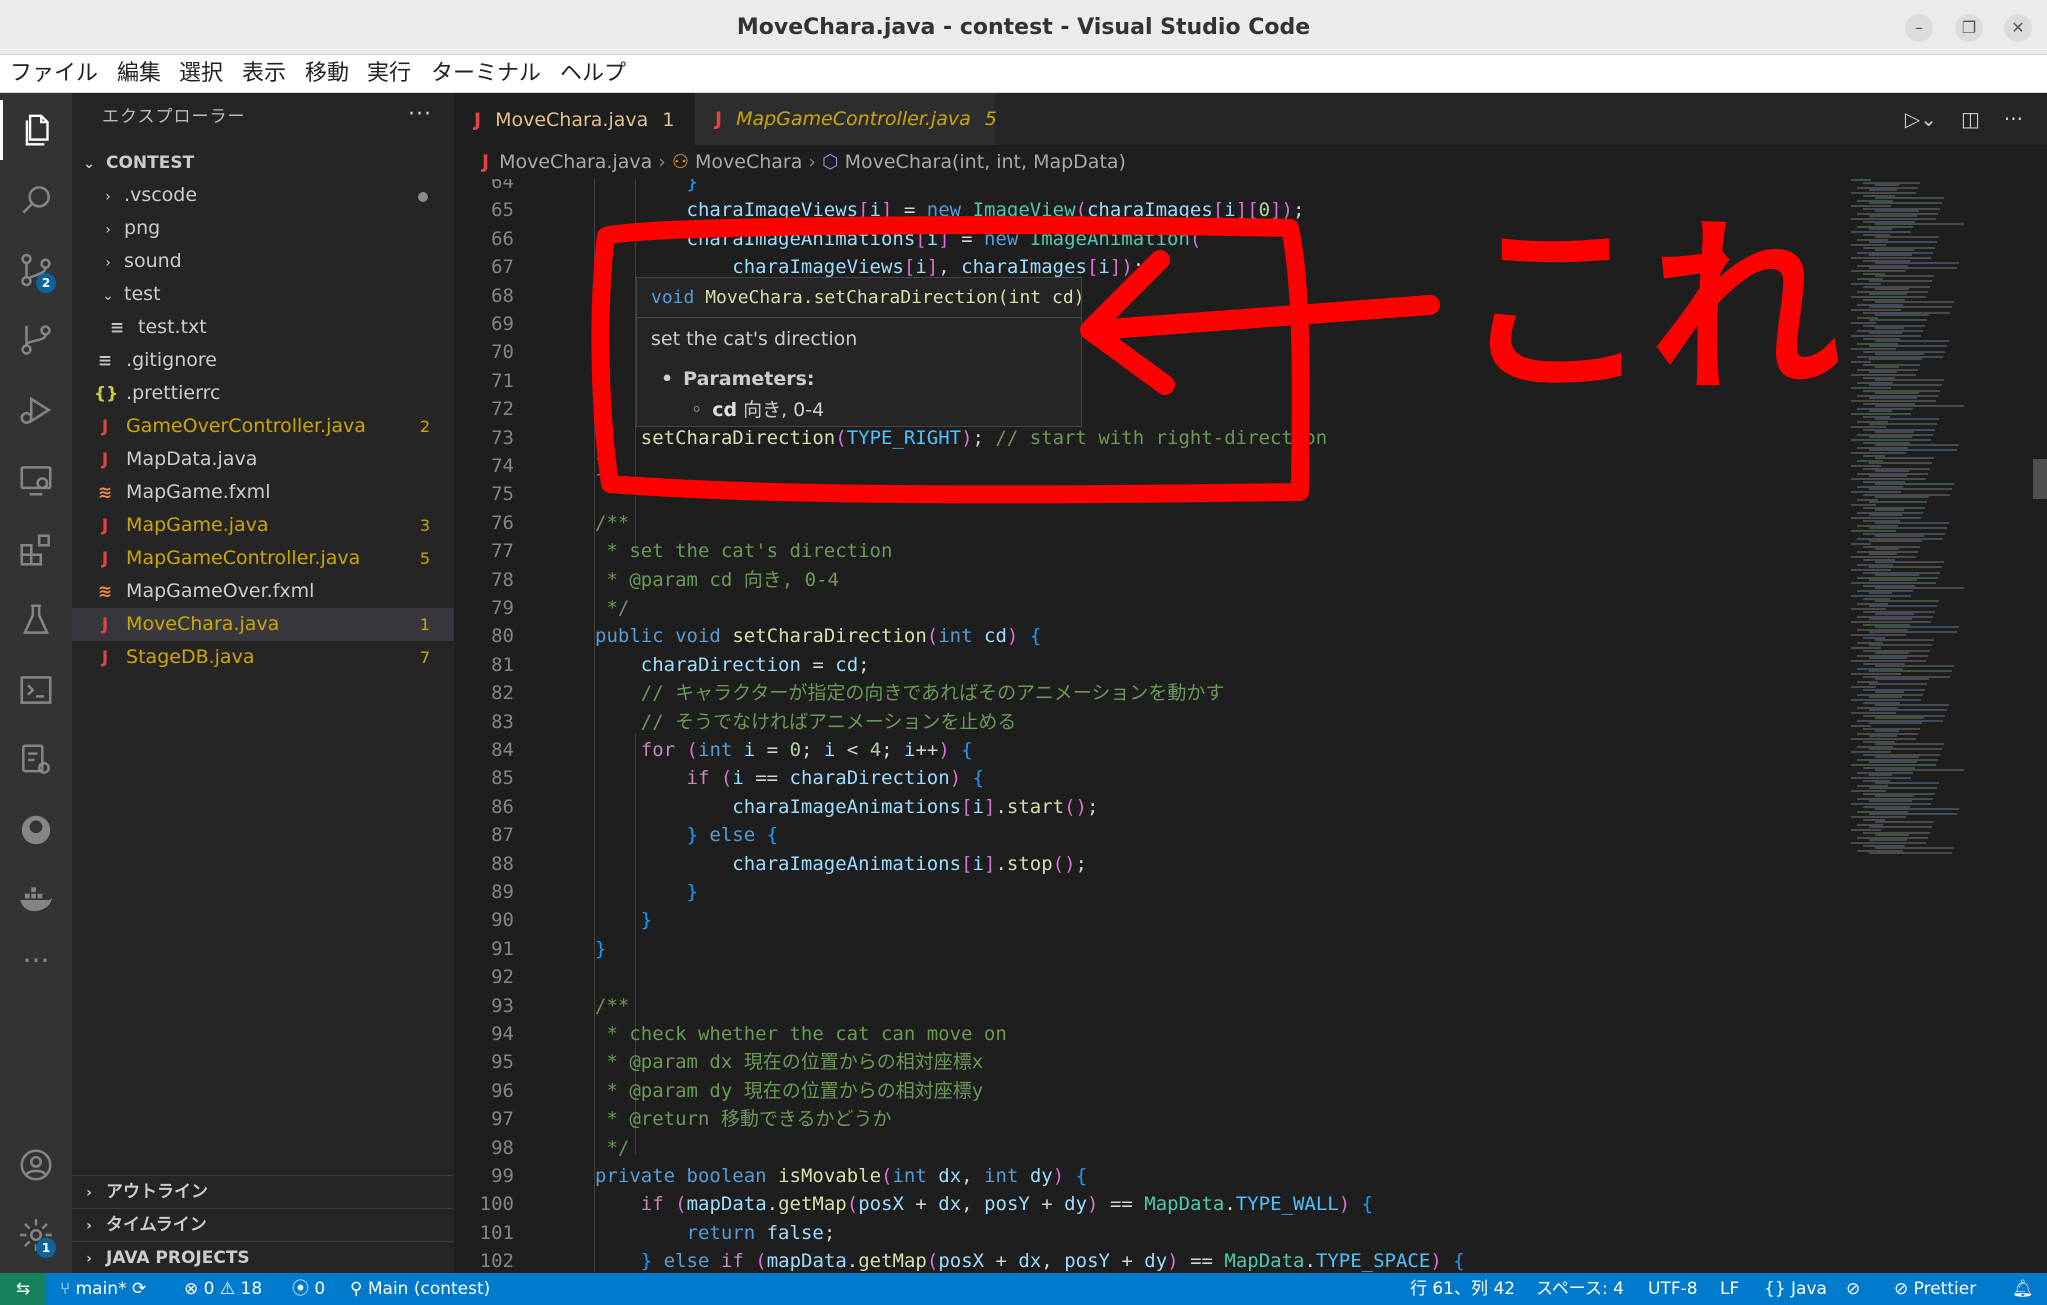 This screenshot has width=2047, height=1305. Describe the element at coordinates (389, 74) in the screenshot. I see `menu-run: 実行` at that location.